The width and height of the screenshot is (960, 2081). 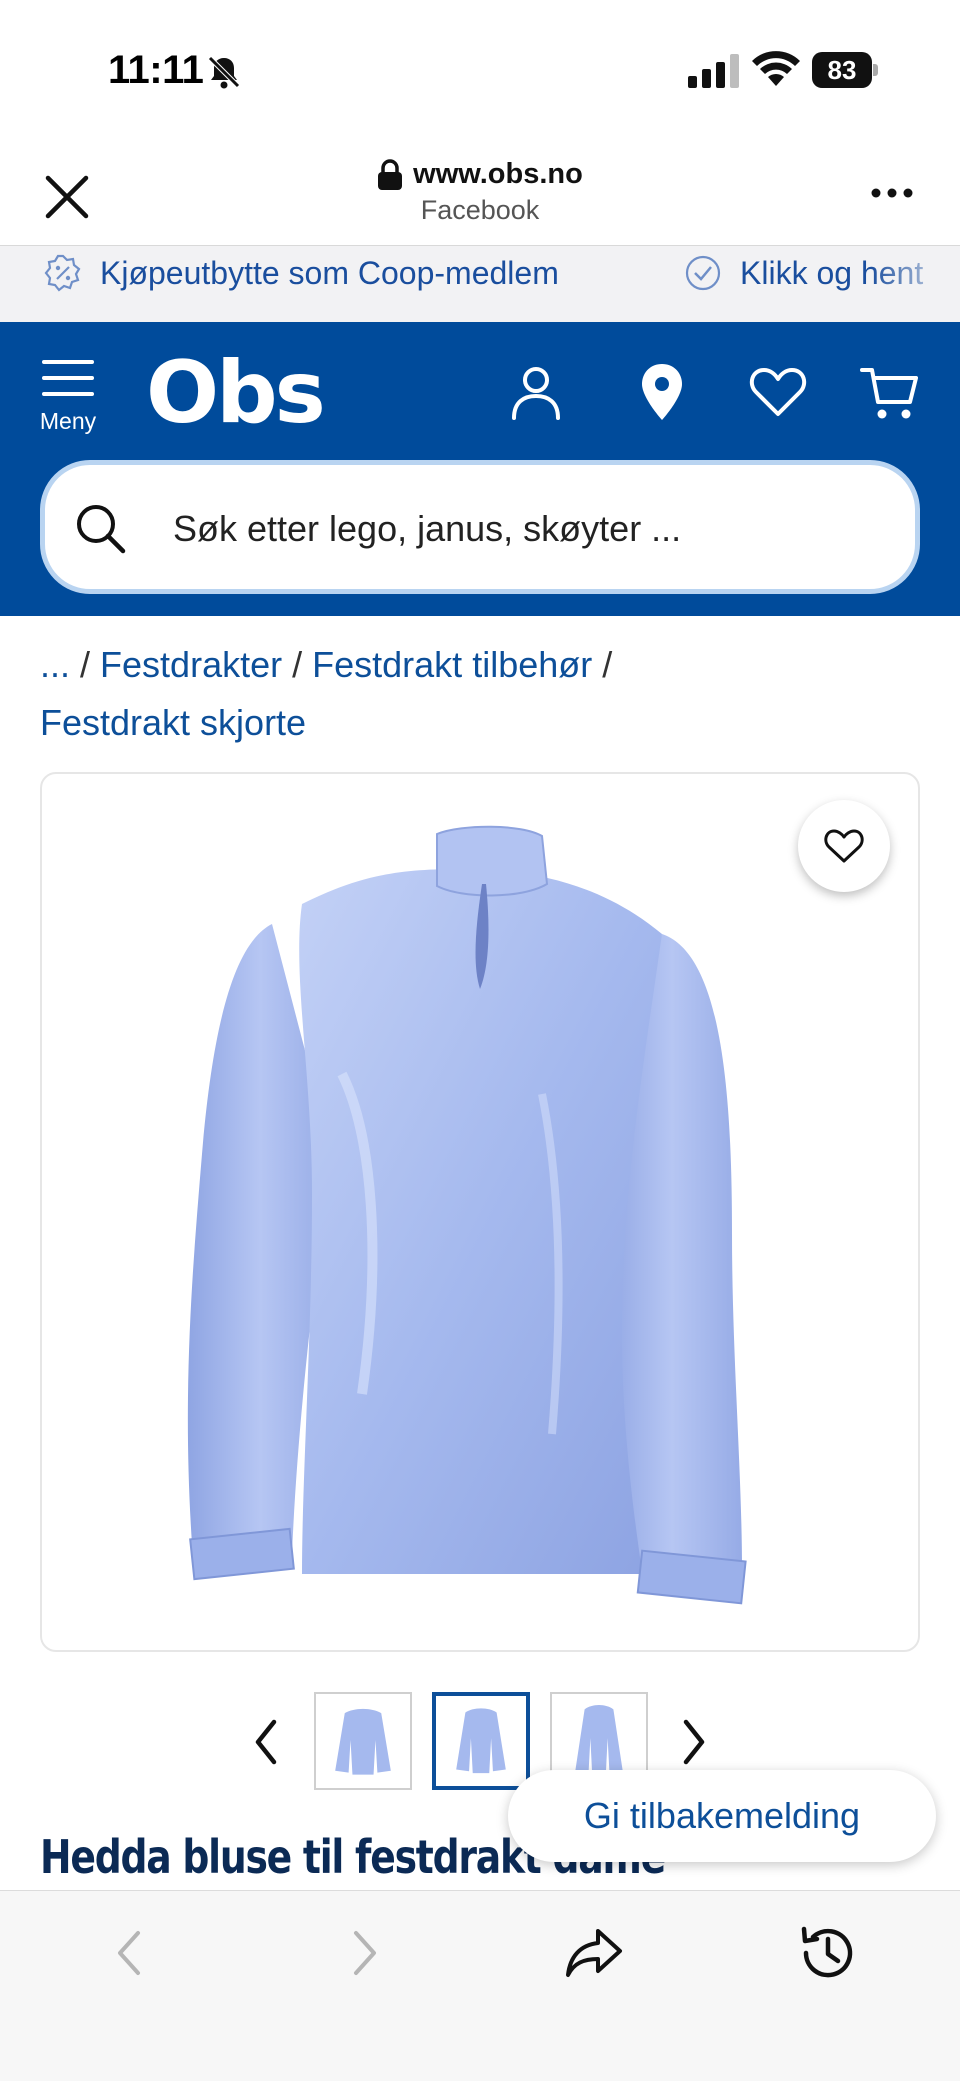 What do you see at coordinates (390, 174) in the screenshot?
I see `lock-icon` at bounding box center [390, 174].